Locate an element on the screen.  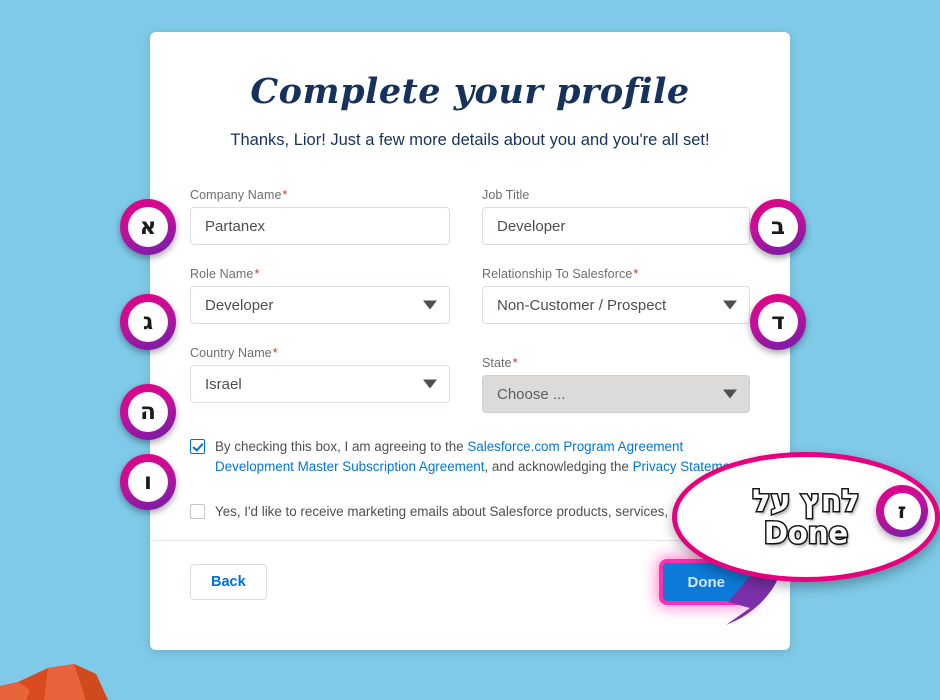
back-button: Back is located at coordinates (228, 582).